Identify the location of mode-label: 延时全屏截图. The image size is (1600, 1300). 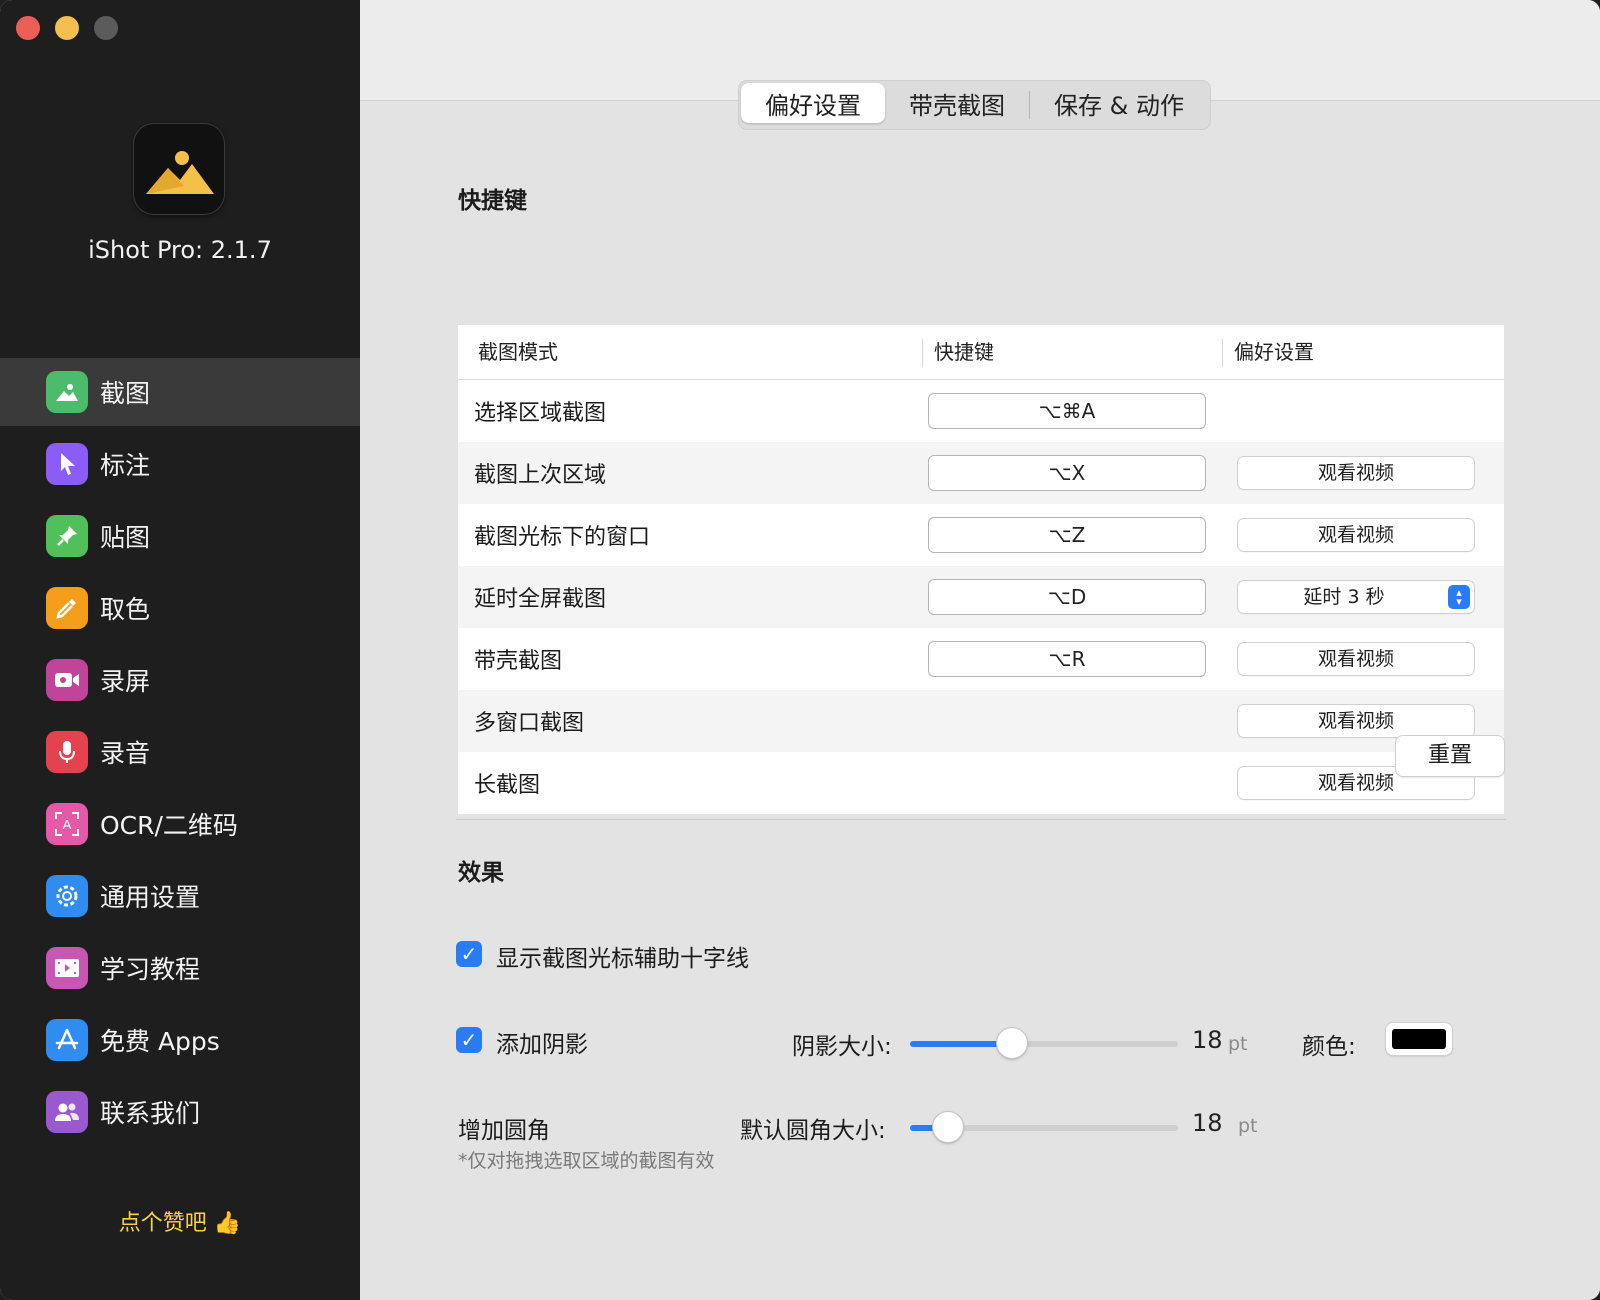
(540, 599).